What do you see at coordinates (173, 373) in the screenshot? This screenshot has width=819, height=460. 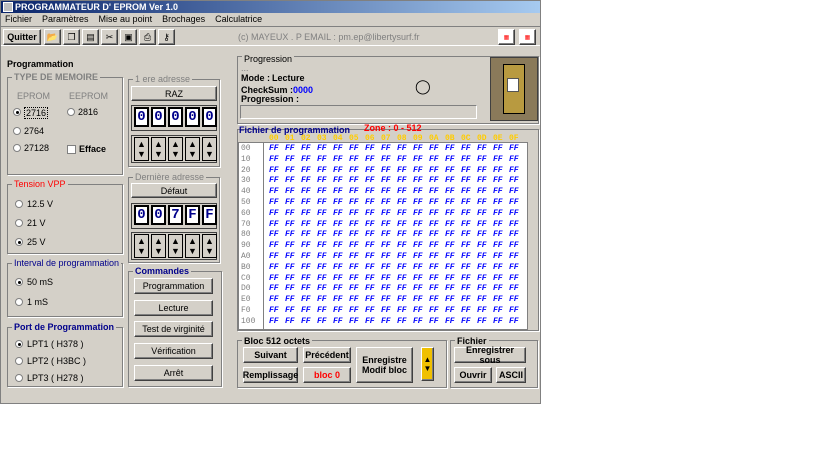 I see `arret-button: Arrêt` at bounding box center [173, 373].